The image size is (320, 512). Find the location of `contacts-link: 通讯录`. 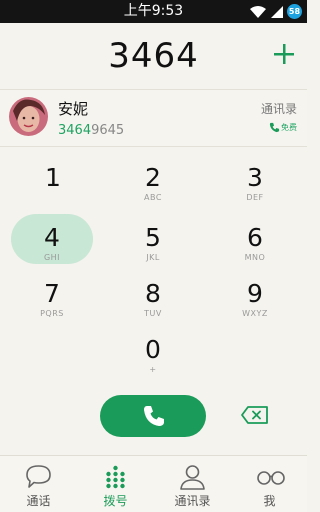

contacts-link: 通讯录 is located at coordinates (279, 109).